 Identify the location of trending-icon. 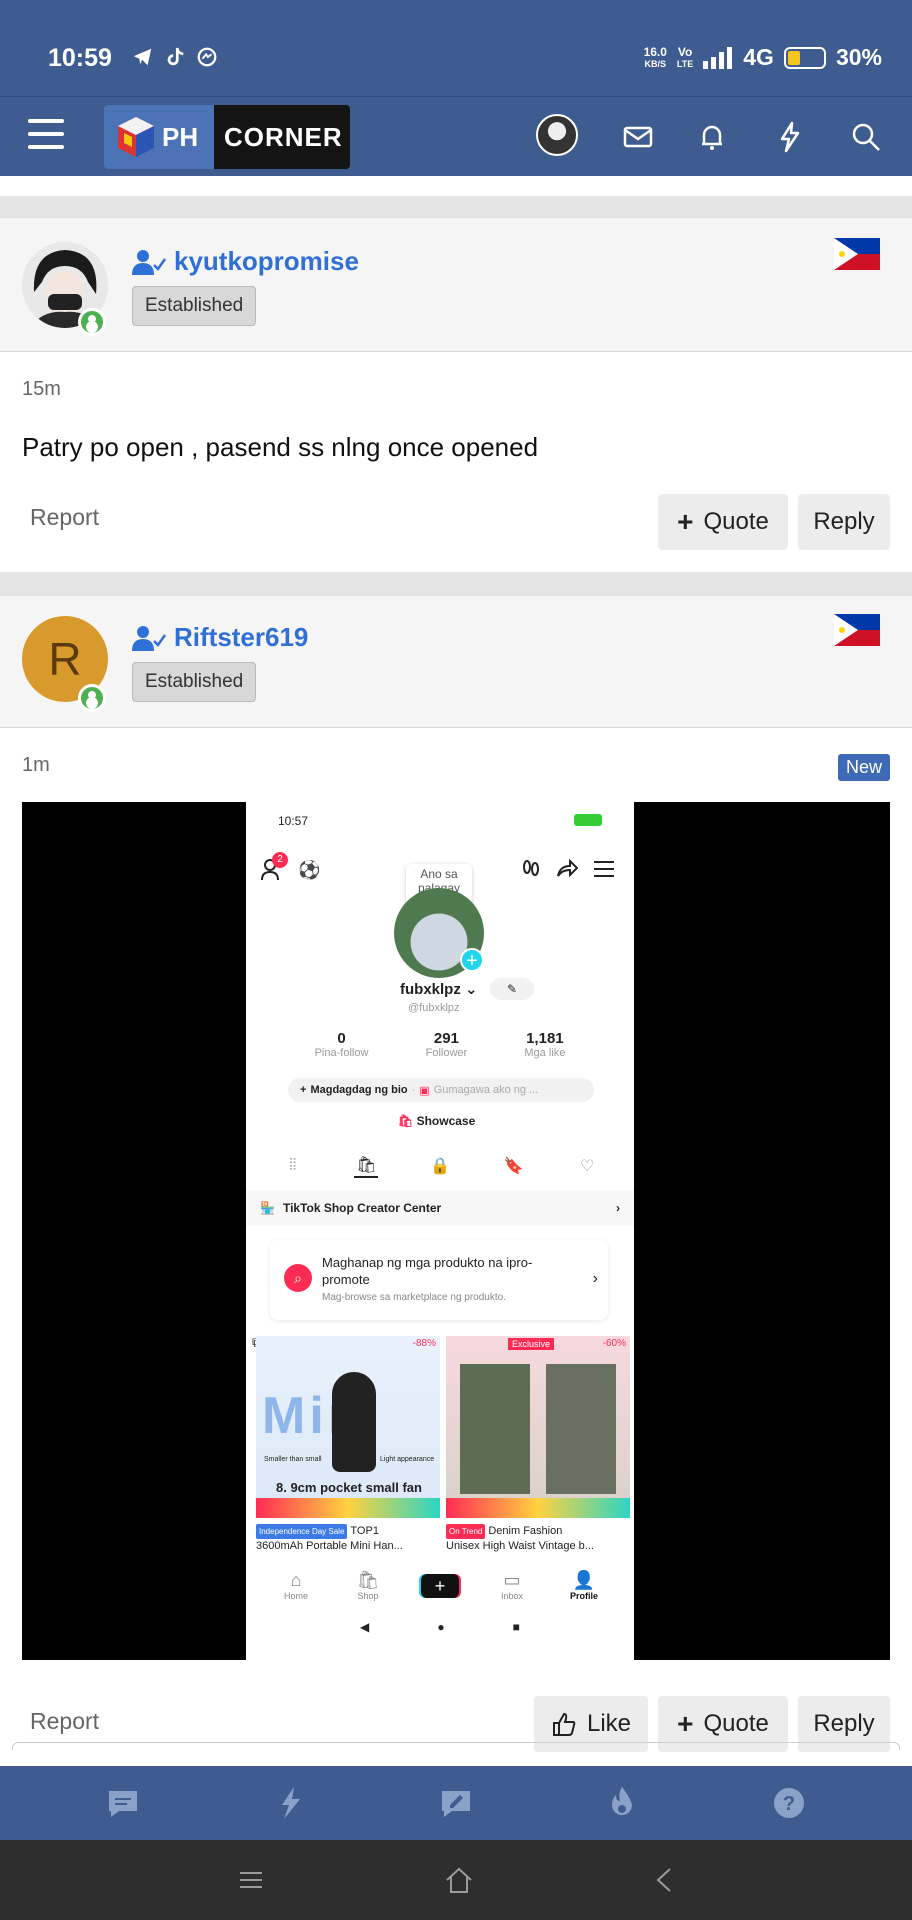
(622, 1803).